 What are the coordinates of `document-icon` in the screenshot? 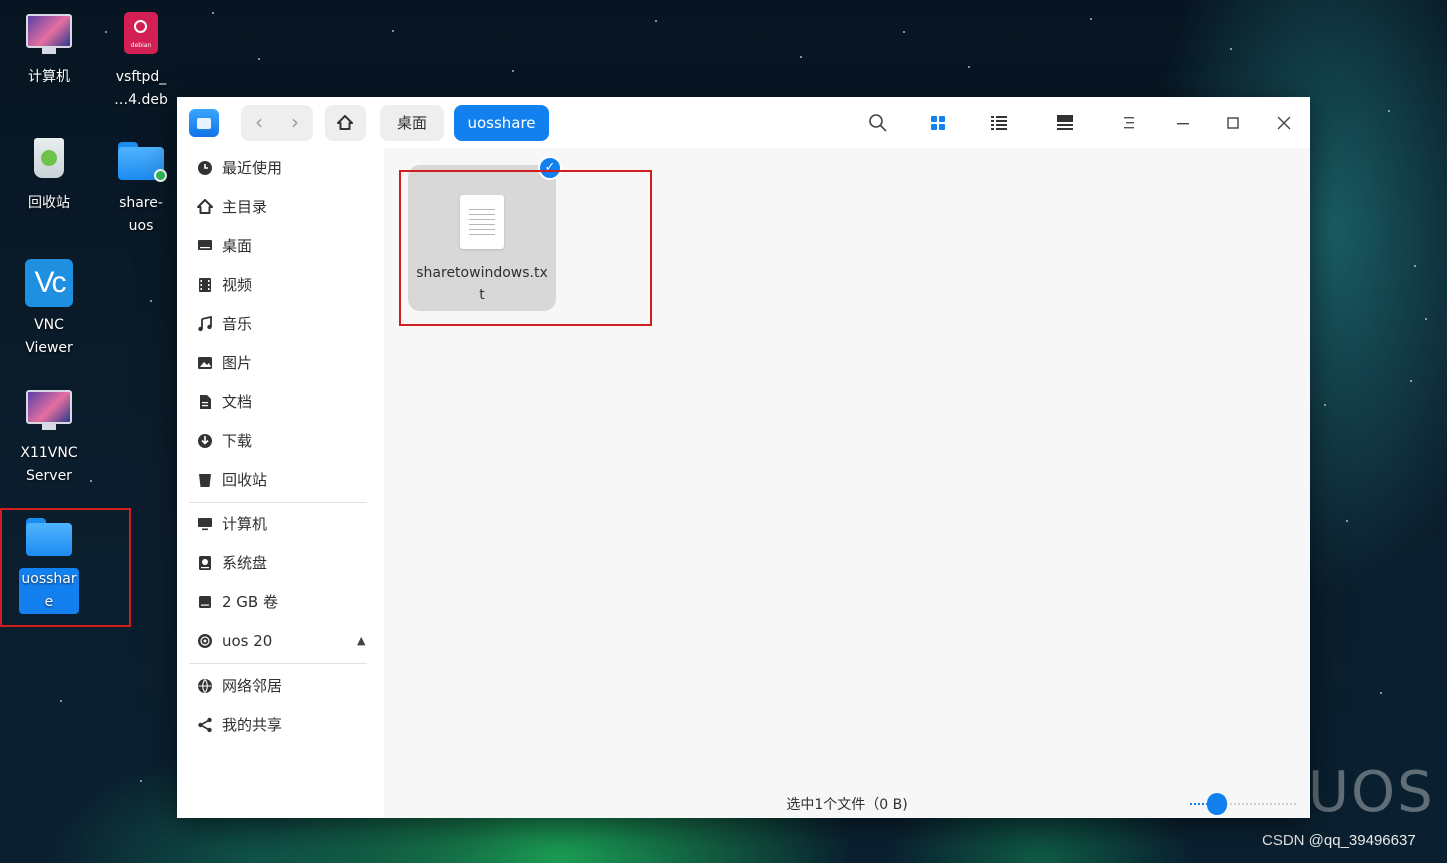 It's located at (205, 402).